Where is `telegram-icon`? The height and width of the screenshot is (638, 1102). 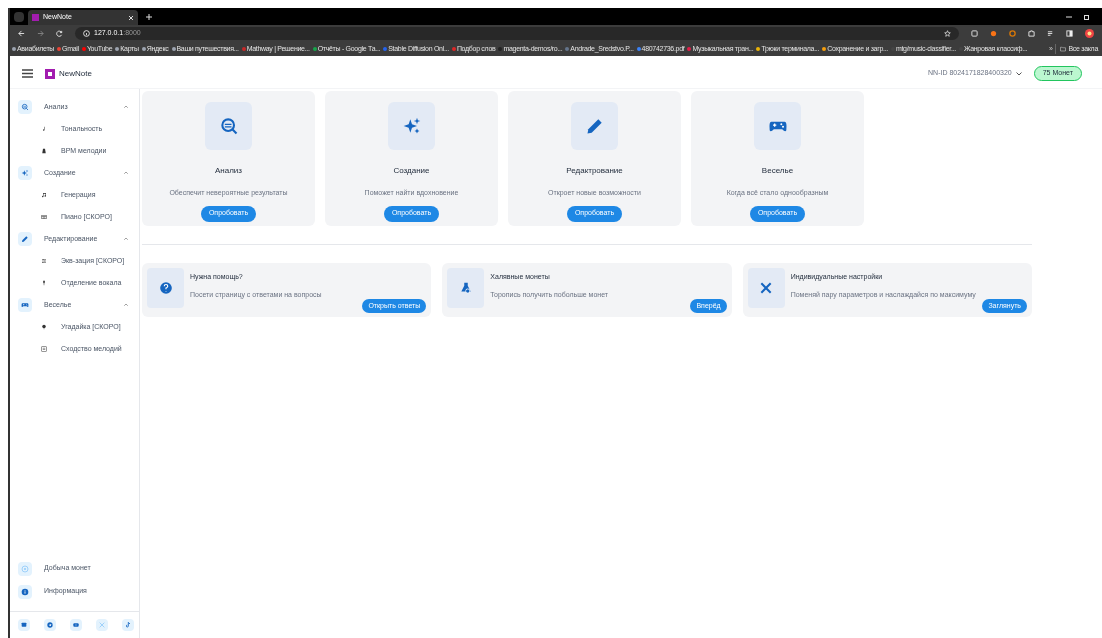
telegram-icon is located at coordinates (50, 625).